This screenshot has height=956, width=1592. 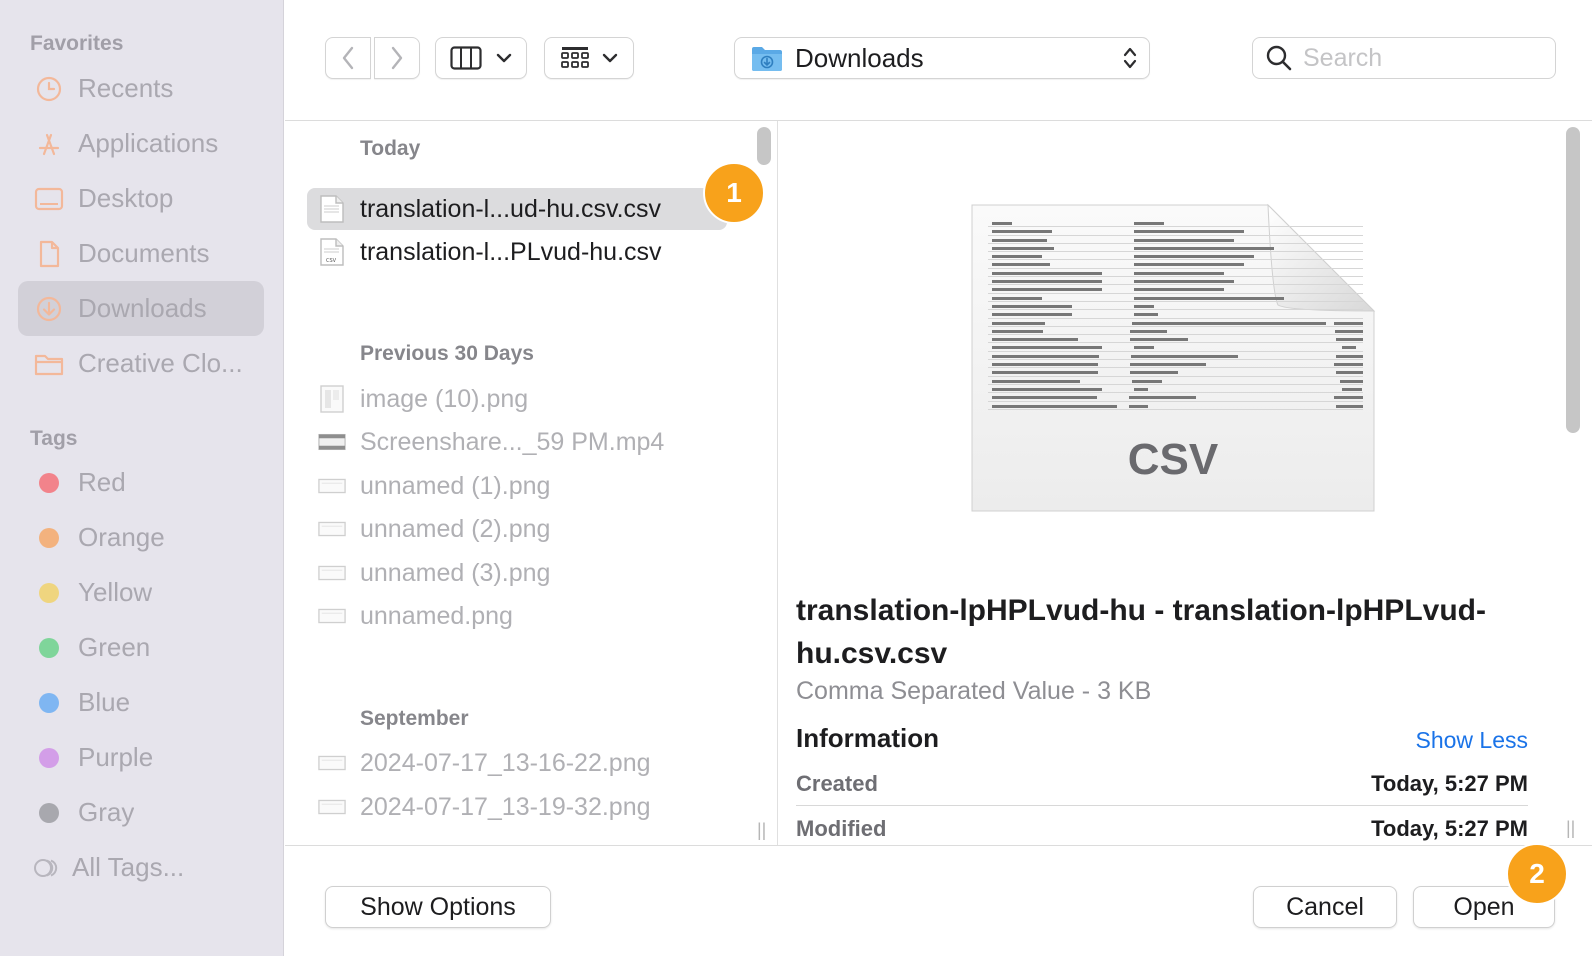 I want to click on file-row: unnamed.png, so click(x=517, y=616).